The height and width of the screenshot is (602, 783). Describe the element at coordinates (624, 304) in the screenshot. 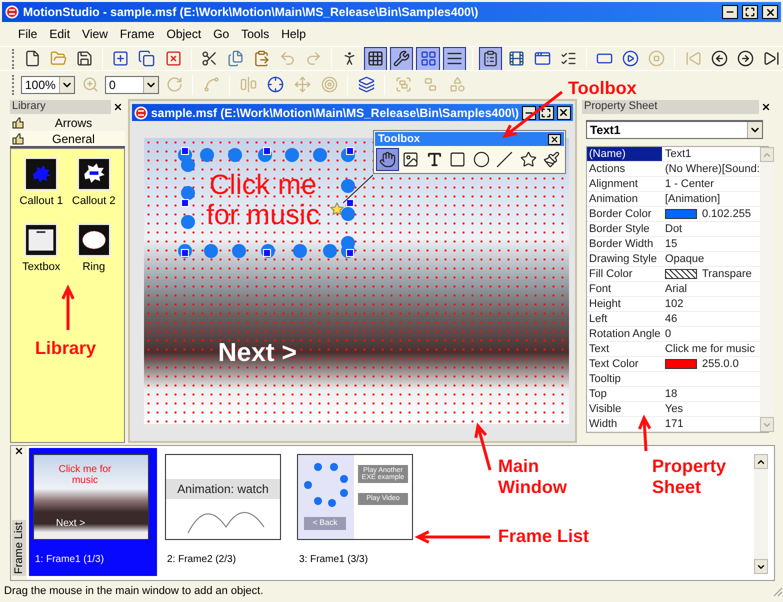

I see `property-name: Height` at that location.